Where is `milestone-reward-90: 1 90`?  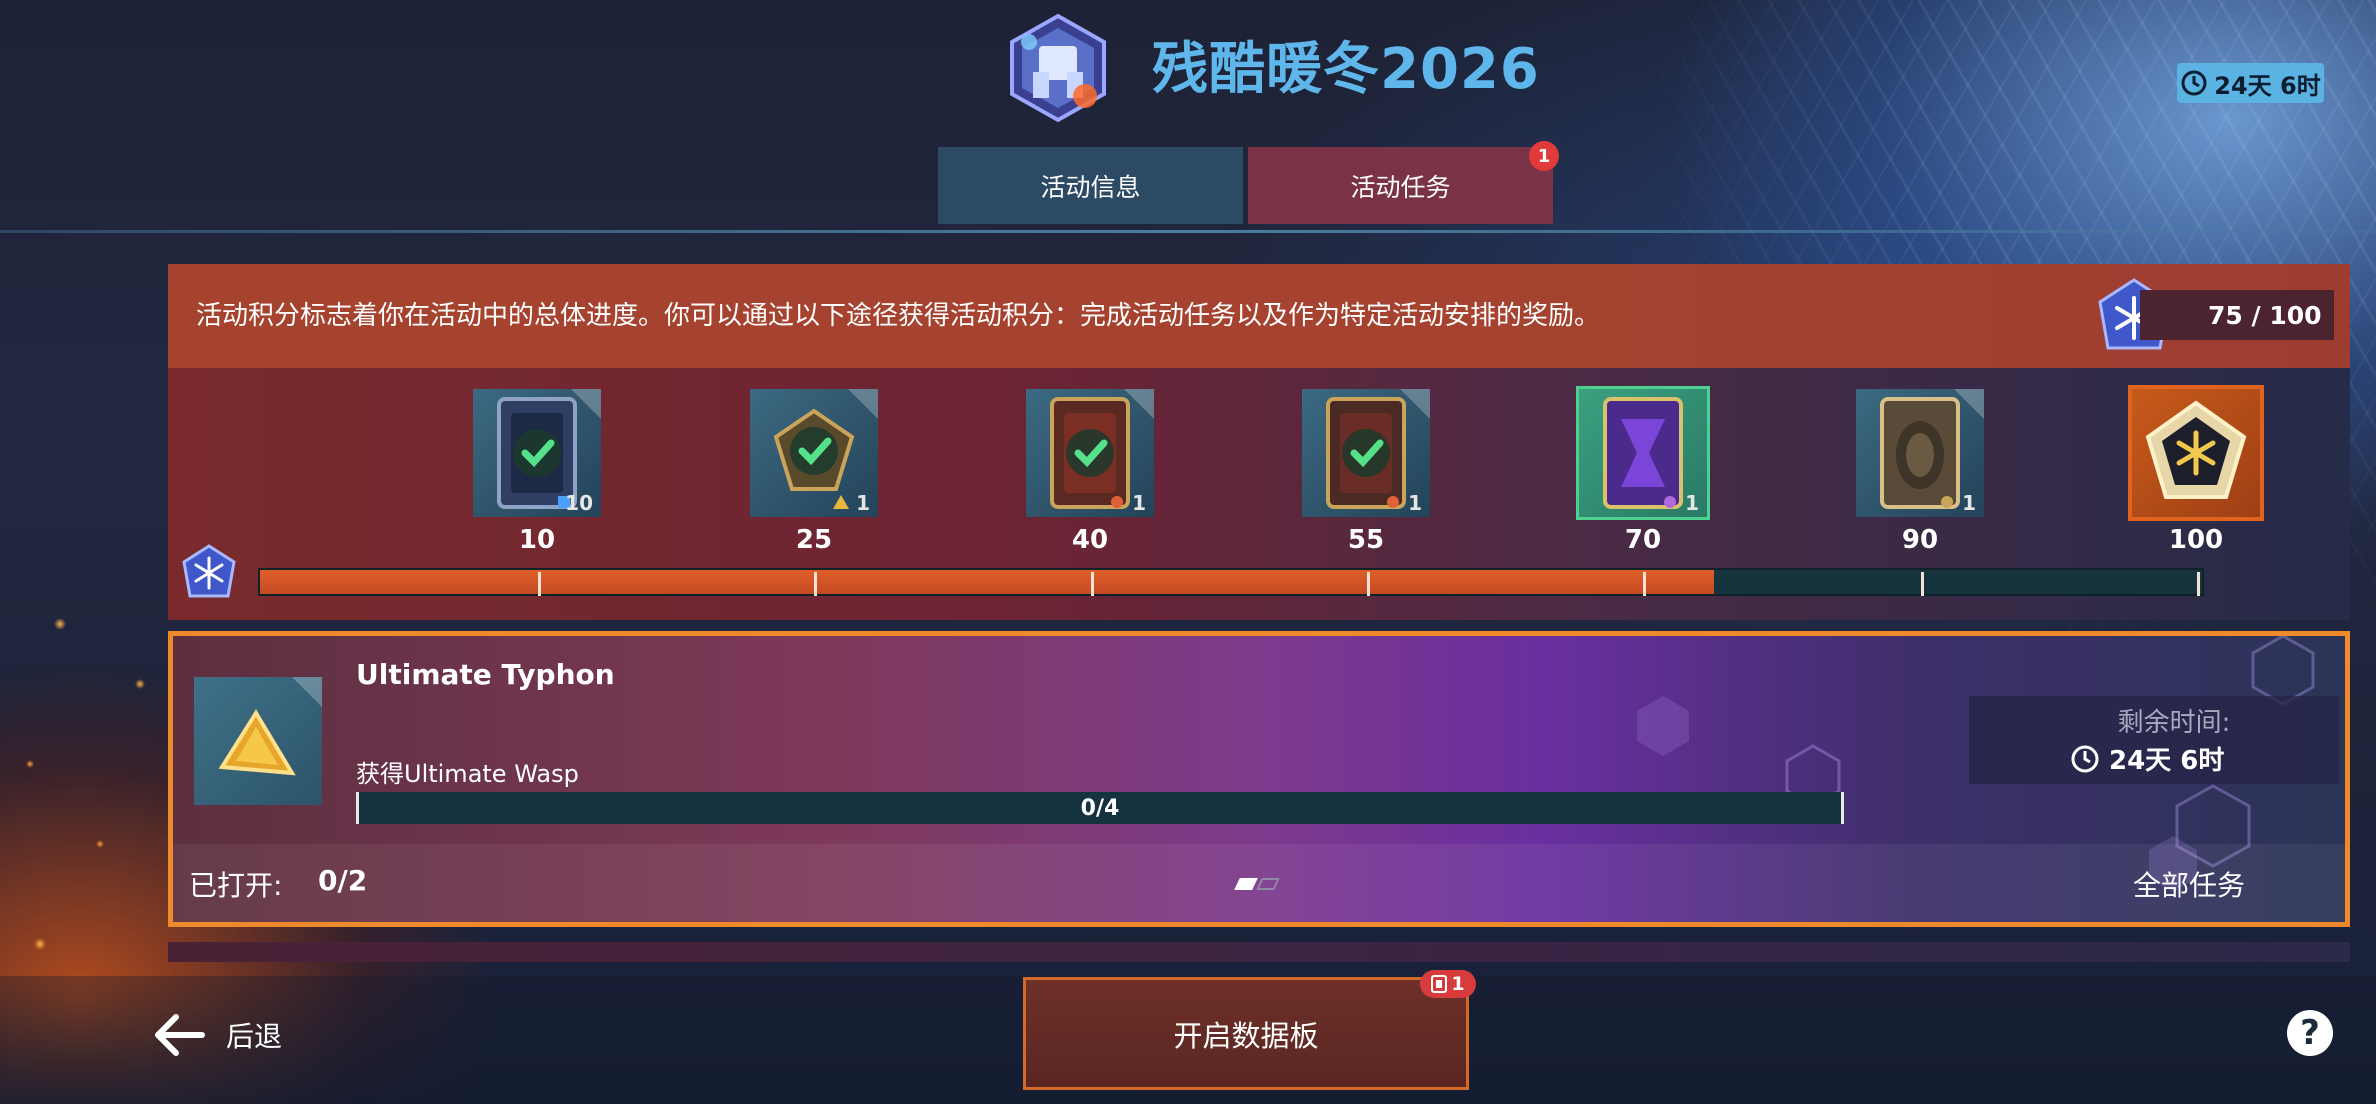
milestone-reward-90: 1 90 is located at coordinates (1921, 472).